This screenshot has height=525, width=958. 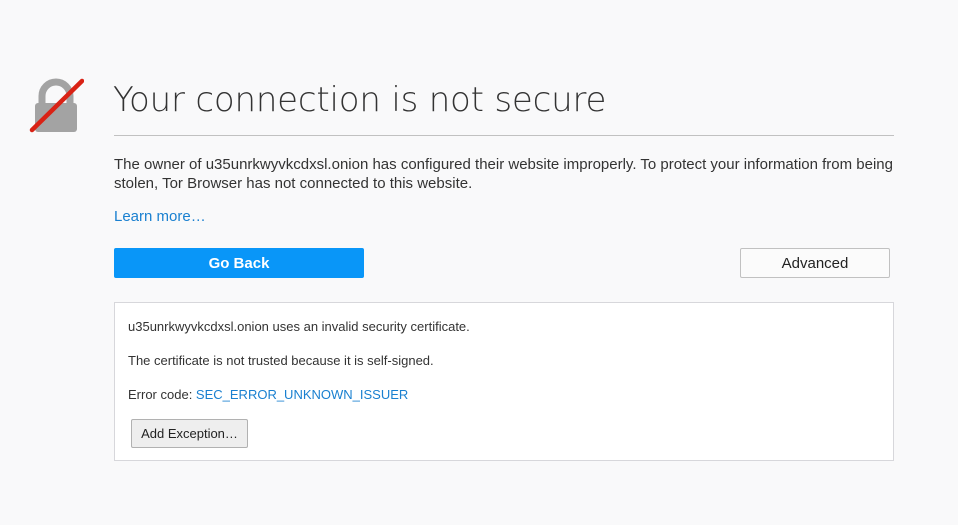 I want to click on error-code-label: Error code:, so click(x=162, y=394).